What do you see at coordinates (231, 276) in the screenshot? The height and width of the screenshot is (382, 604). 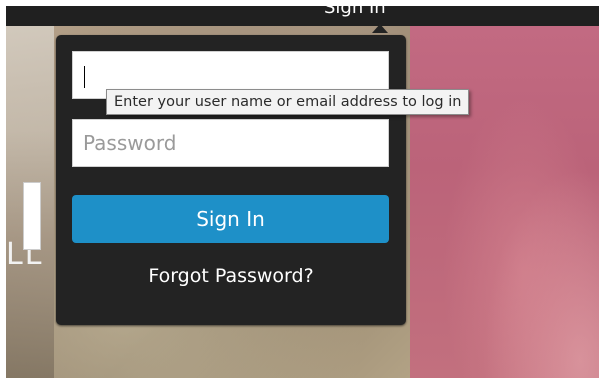 I see `forgot-password-link: Forgot Password?` at bounding box center [231, 276].